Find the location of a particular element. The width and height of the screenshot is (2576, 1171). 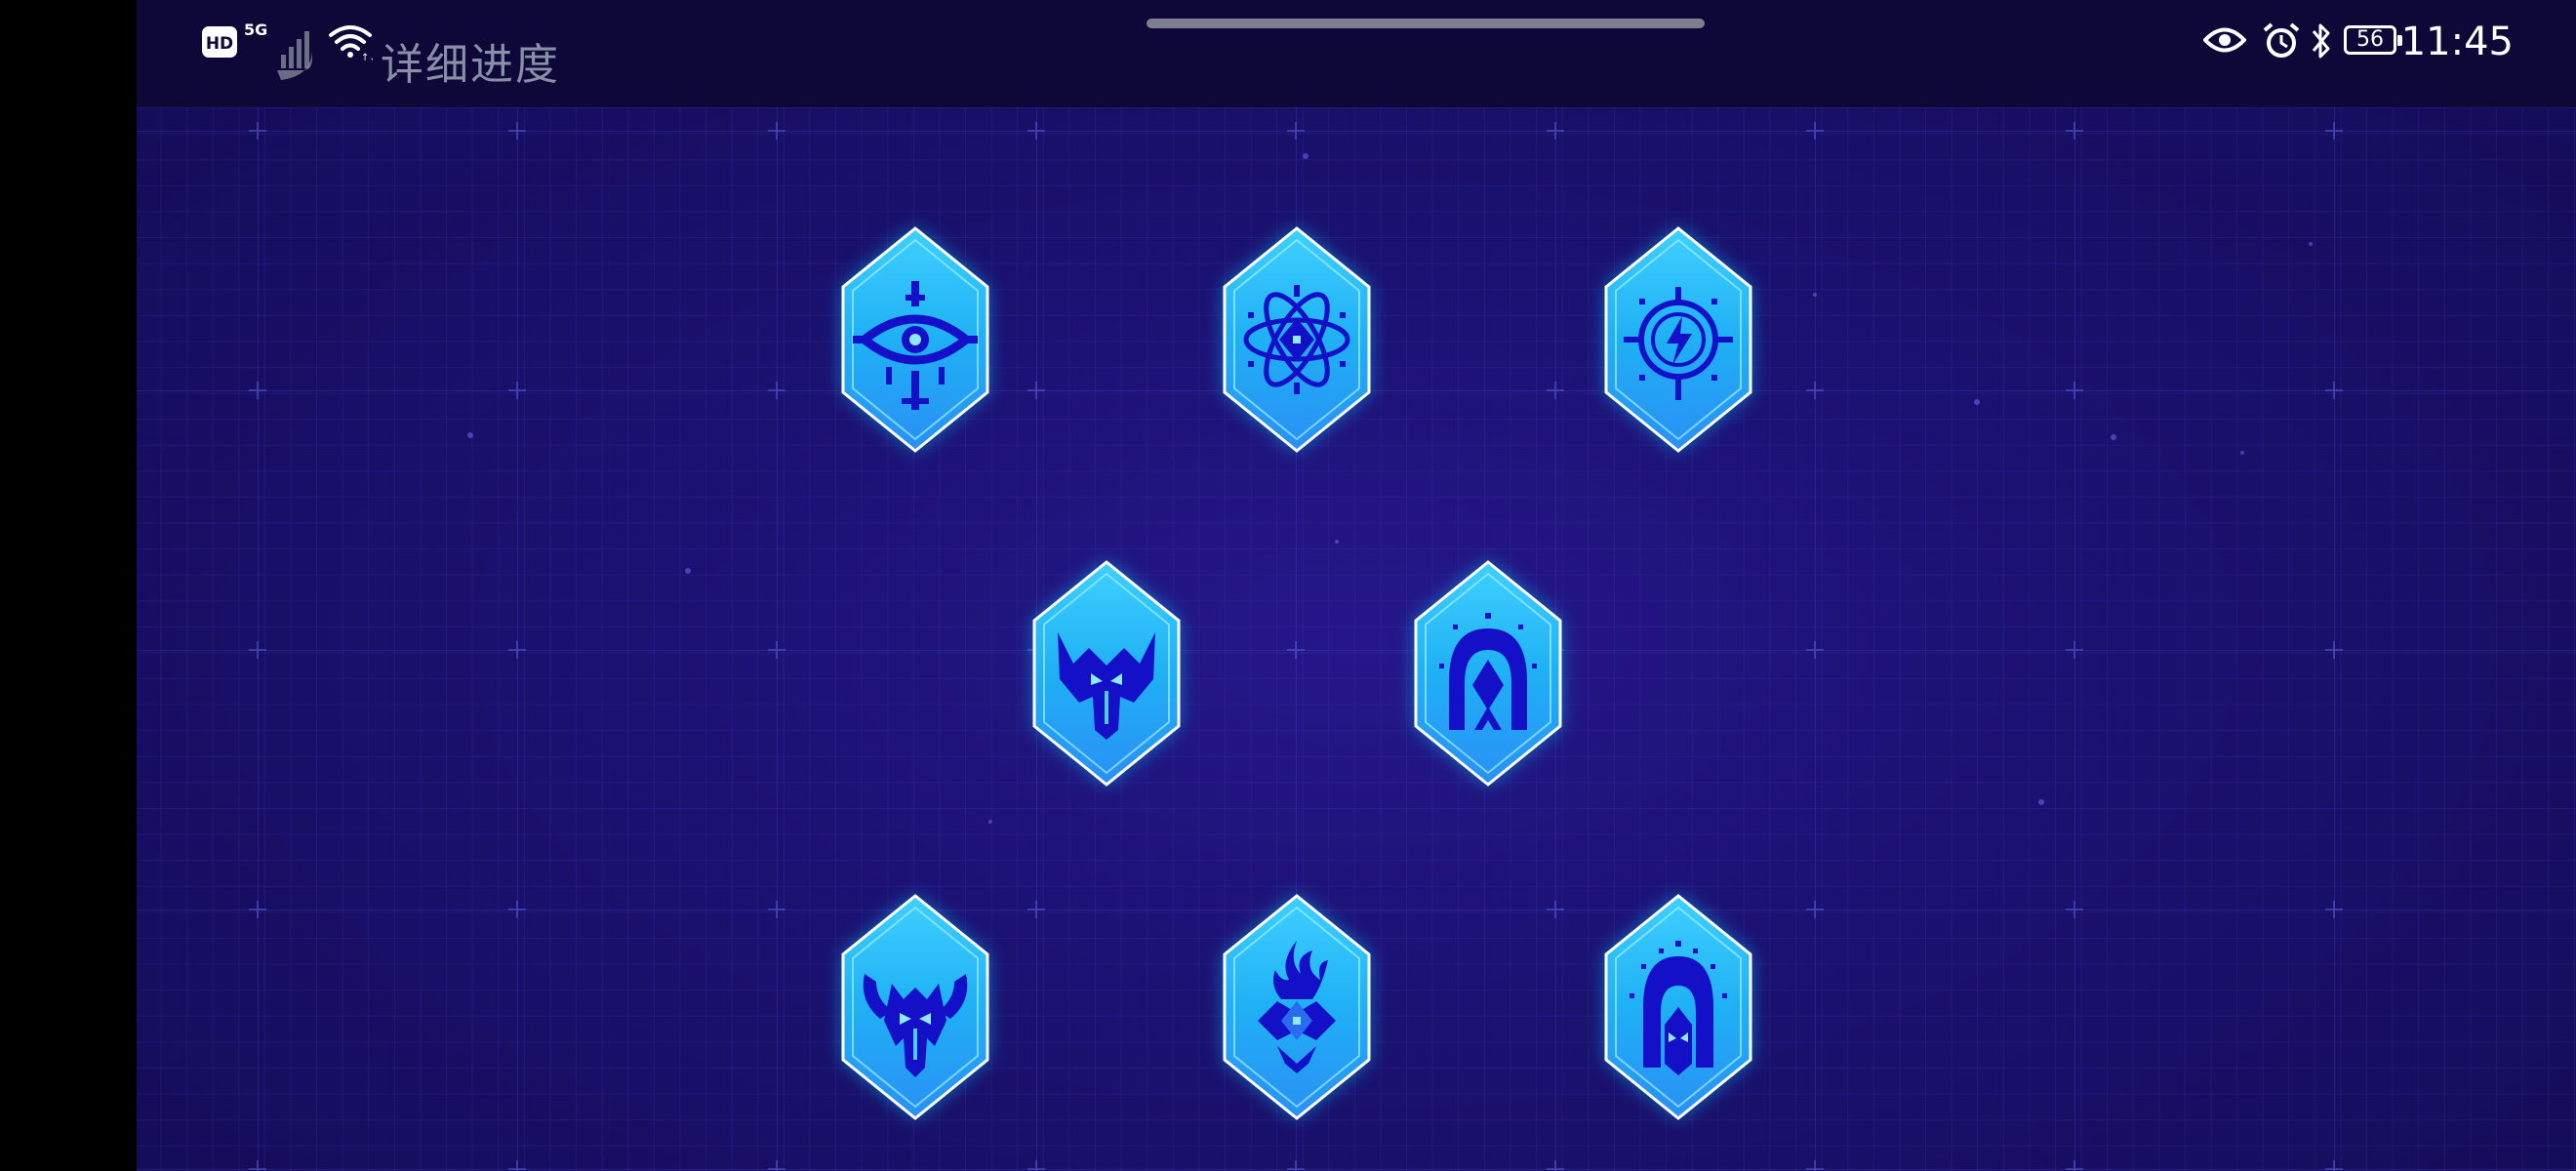

arch-emblem-icon is located at coordinates (1488, 673).